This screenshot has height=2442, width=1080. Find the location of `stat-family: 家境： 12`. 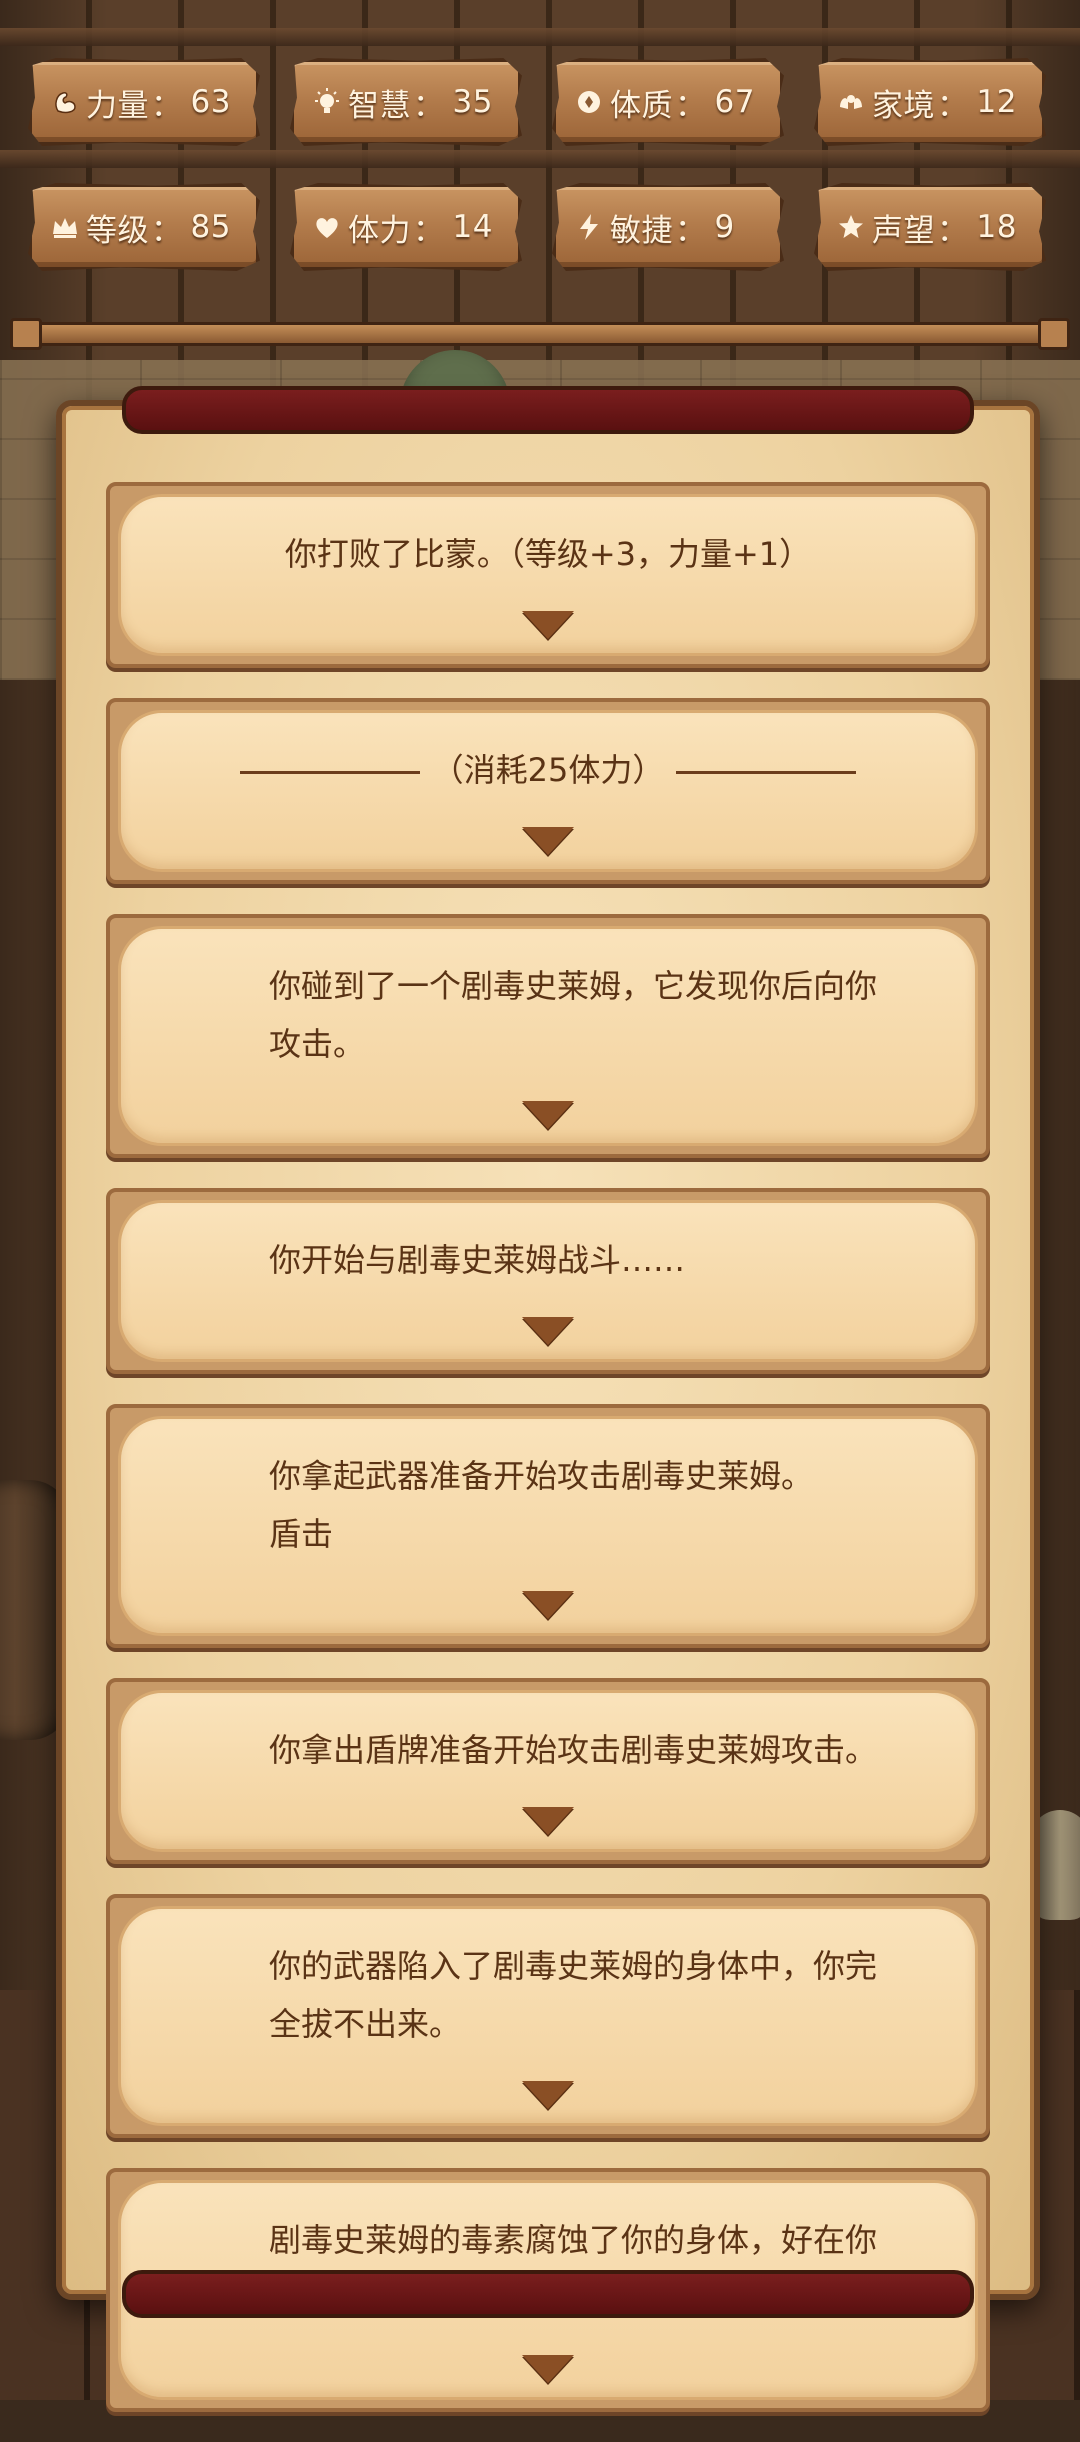

stat-family: 家境： 12 is located at coordinates (930, 102).